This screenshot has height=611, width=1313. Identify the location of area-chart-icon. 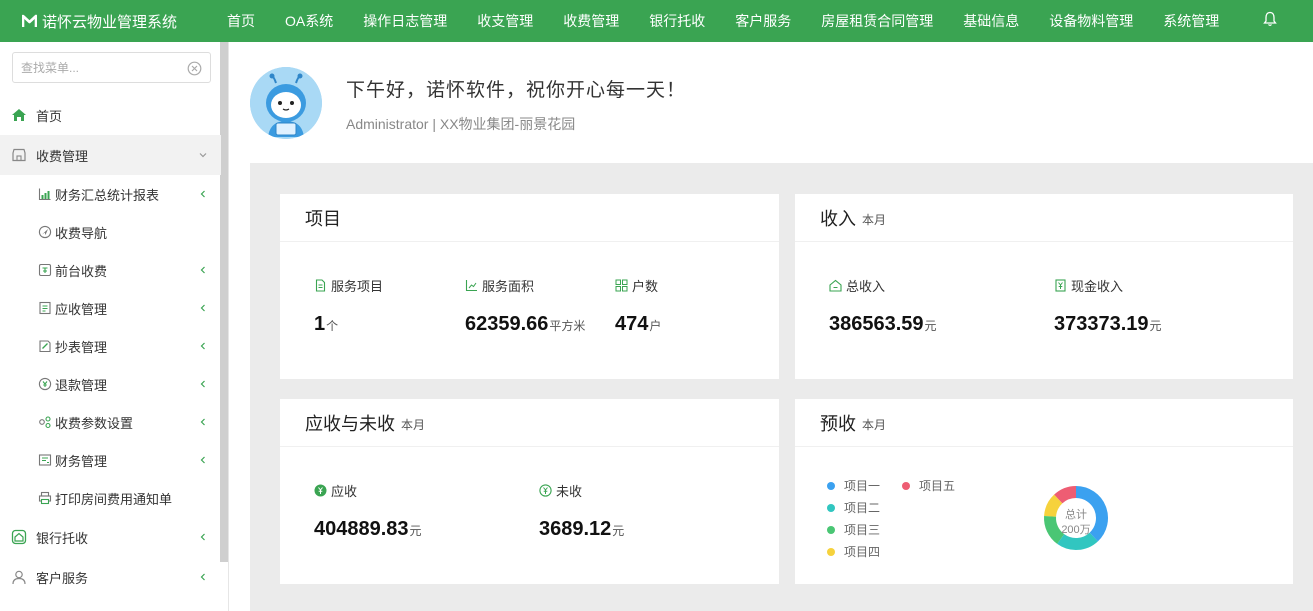
(471, 286).